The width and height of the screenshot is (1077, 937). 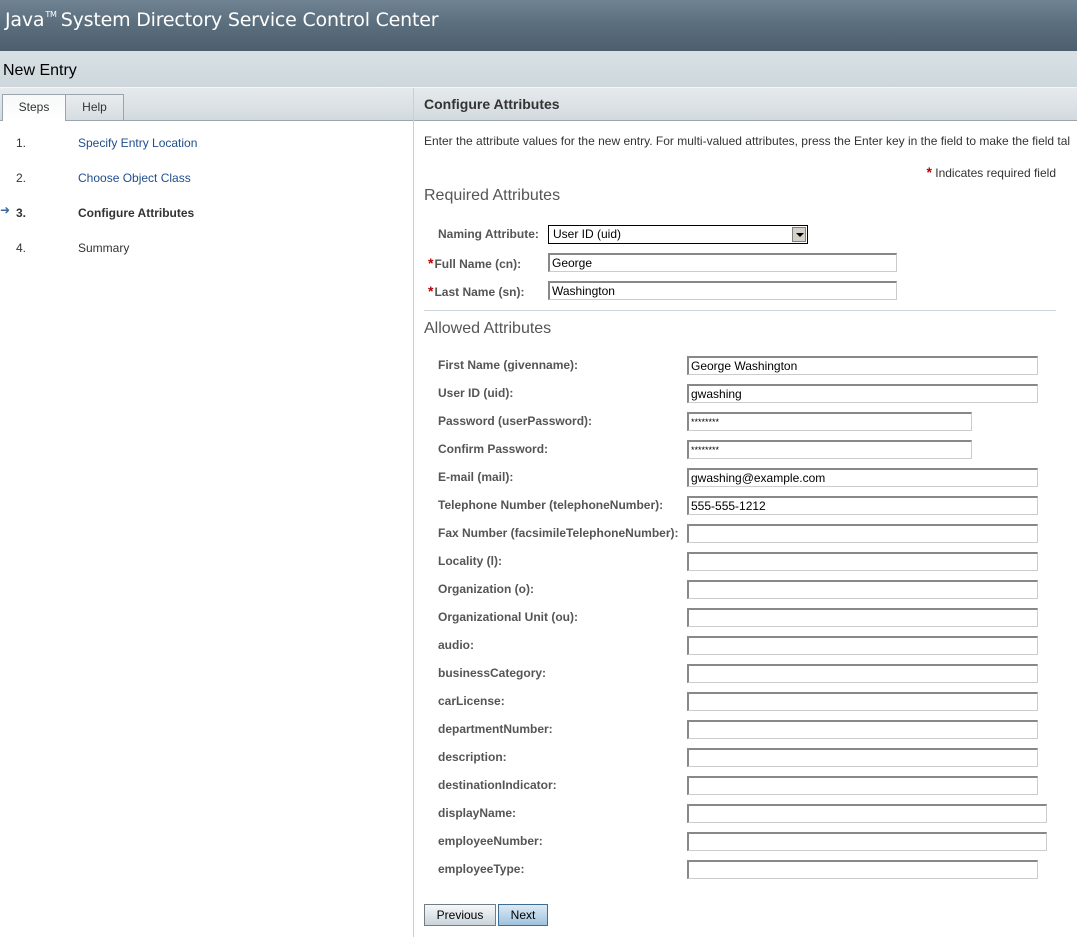 I want to click on attribute-row: destinationIndicator:, so click(x=744, y=787).